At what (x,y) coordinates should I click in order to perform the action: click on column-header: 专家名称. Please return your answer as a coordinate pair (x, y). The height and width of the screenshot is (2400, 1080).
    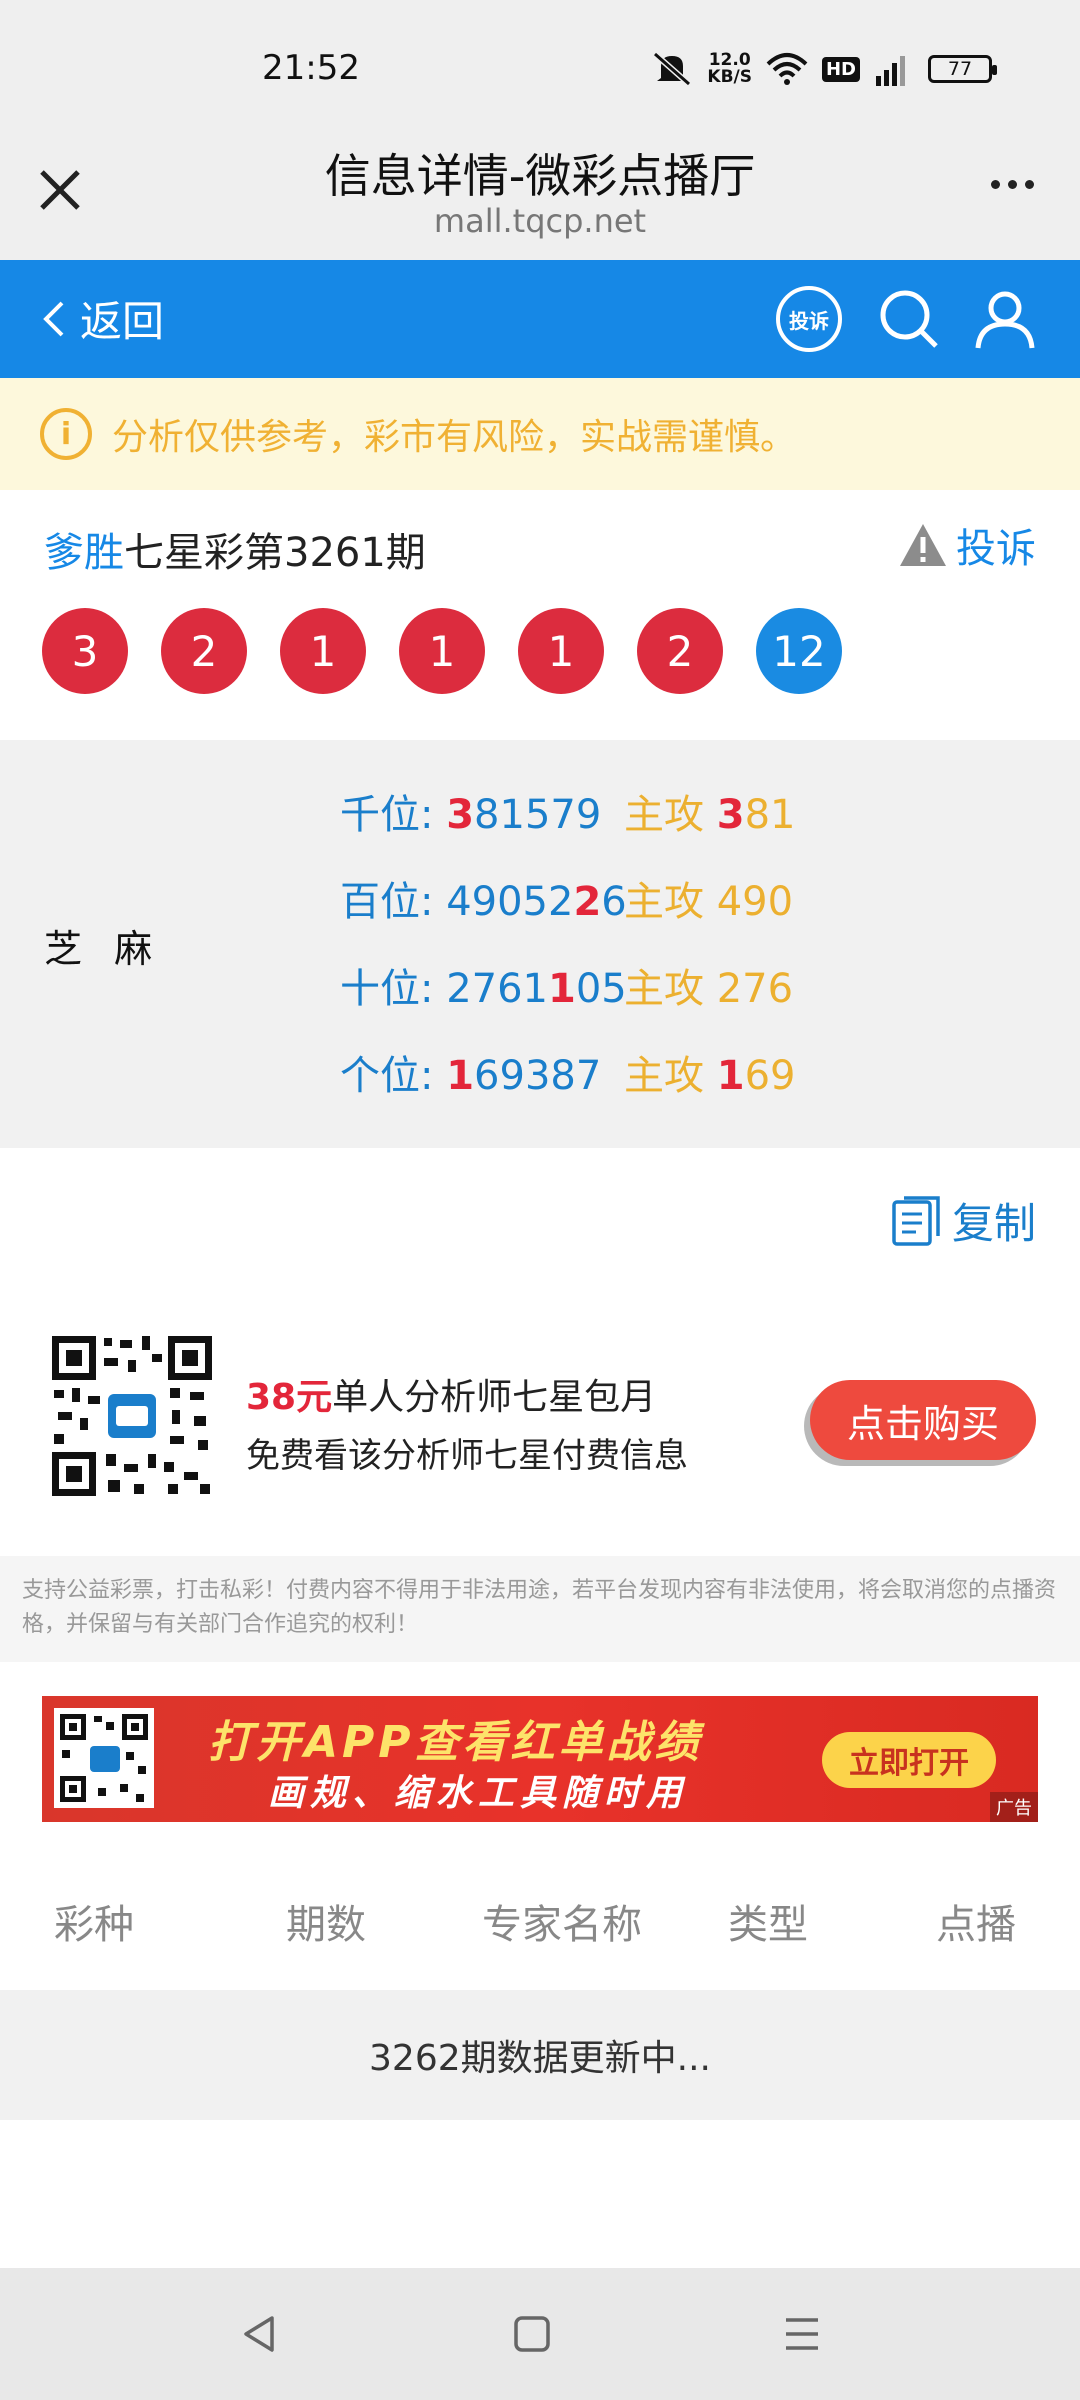
    Looking at the image, I should click on (562, 1925).